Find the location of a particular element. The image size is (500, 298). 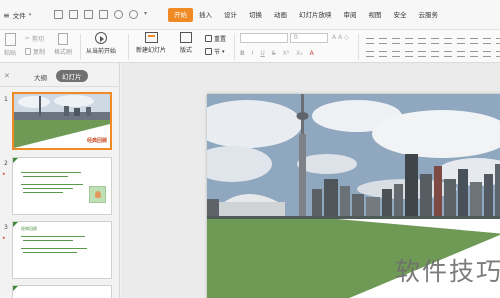

tab-view: 视图 is located at coordinates (375, 15).